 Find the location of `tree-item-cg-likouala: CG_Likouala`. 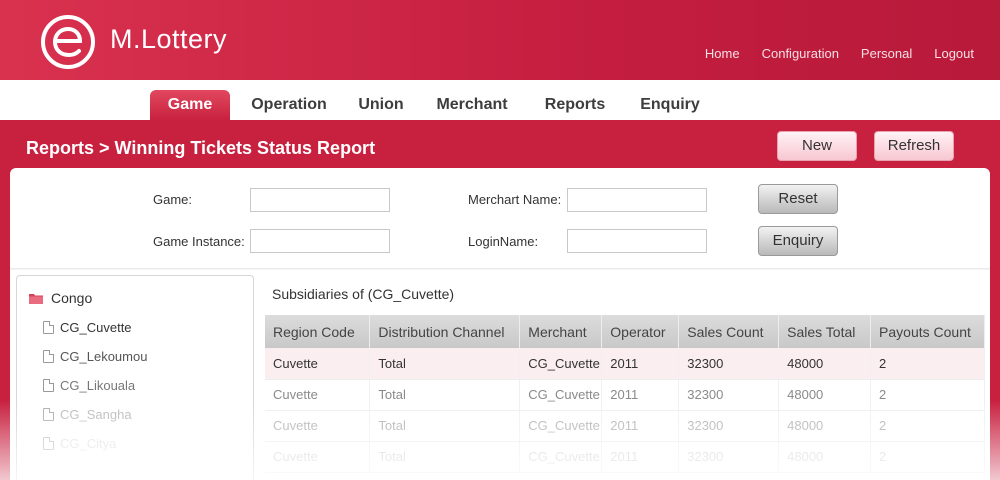

tree-item-cg-likouala: CG_Likouala is located at coordinates (89, 385).